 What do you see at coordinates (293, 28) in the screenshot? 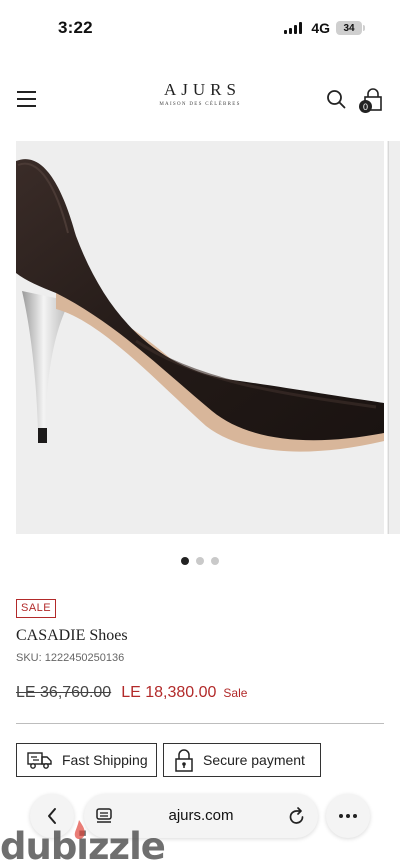
I see `cellular-signal-icon` at bounding box center [293, 28].